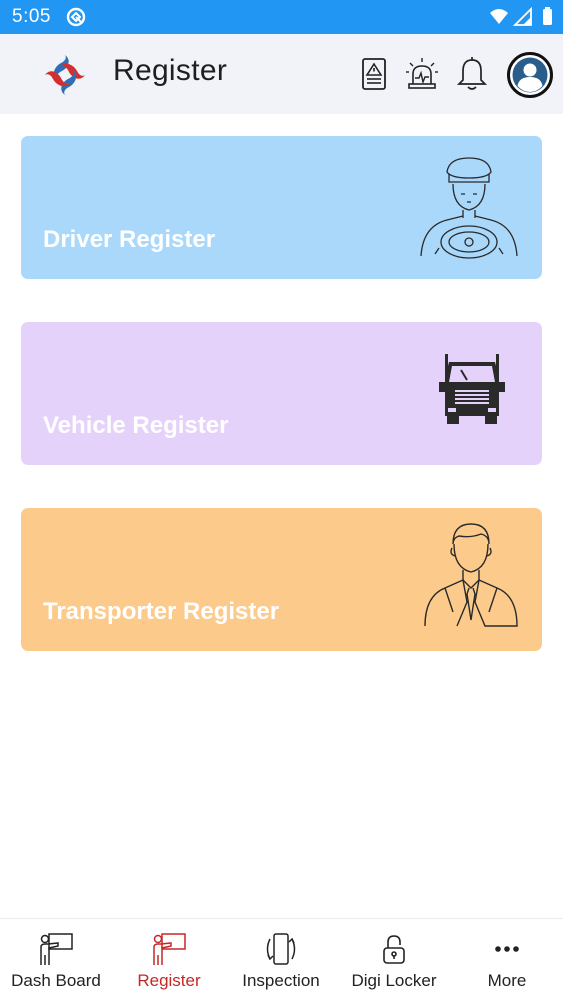 Image resolution: width=563 pixels, height=1001 pixels. I want to click on nav-more: More, so click(507, 960).